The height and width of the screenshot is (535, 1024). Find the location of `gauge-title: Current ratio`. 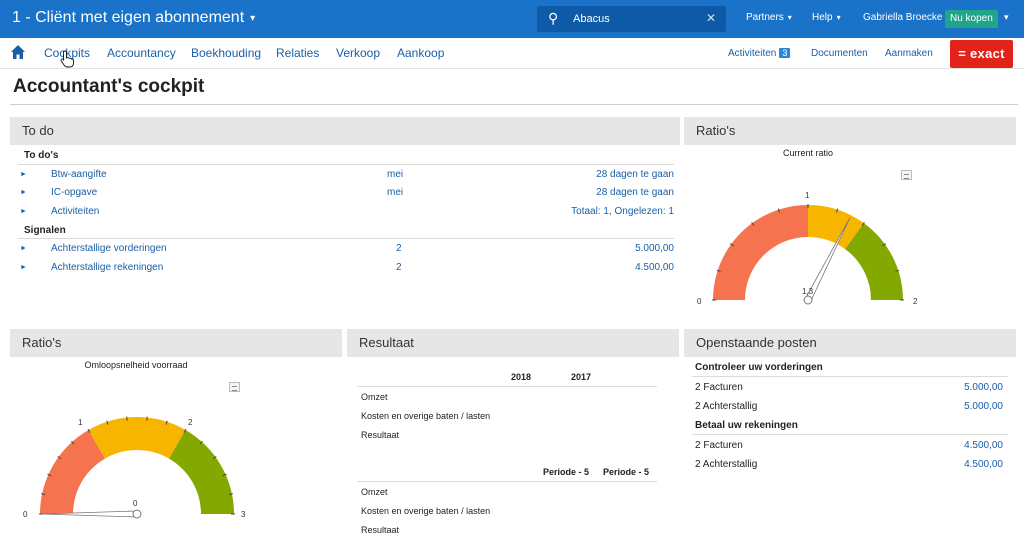

gauge-title: Current ratio is located at coordinates (808, 153).